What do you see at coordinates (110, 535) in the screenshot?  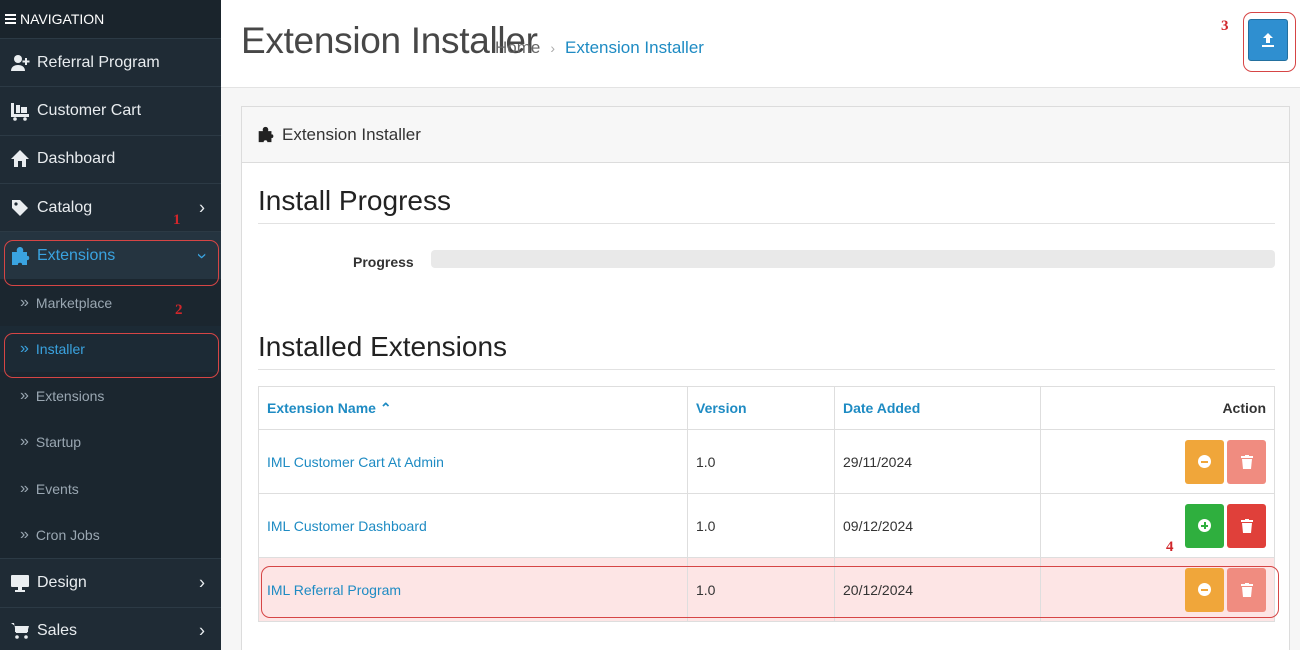 I see `sidebar-subitem-cron-jobs: » Cron Jobs` at bounding box center [110, 535].